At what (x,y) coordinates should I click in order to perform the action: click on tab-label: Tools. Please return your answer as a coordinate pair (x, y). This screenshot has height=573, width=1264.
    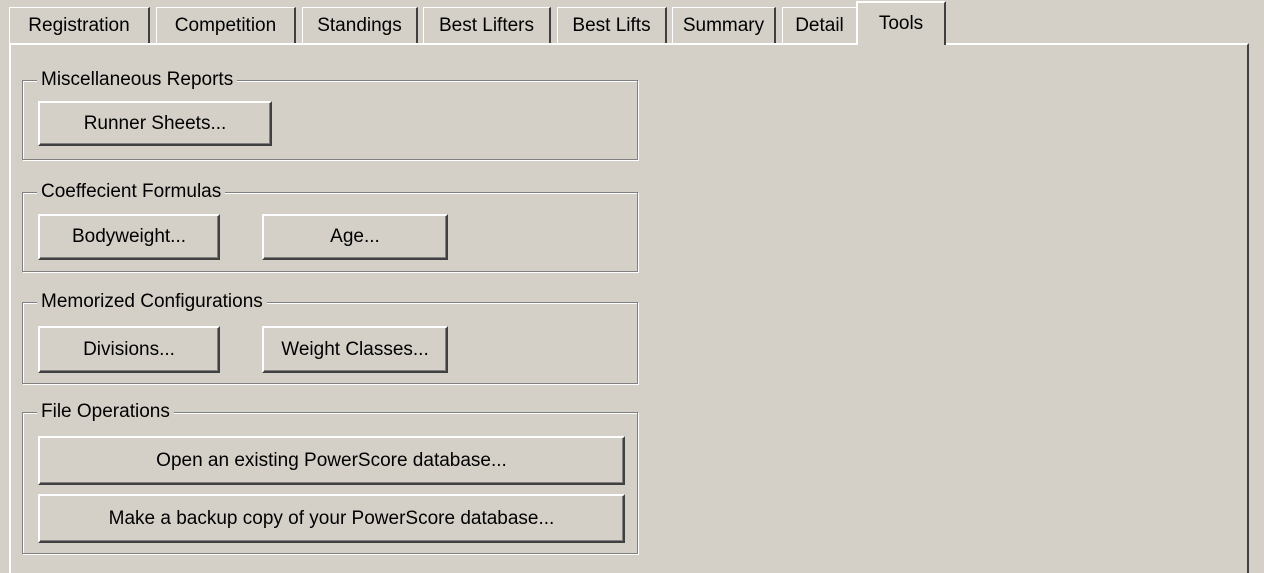
    Looking at the image, I should click on (901, 23).